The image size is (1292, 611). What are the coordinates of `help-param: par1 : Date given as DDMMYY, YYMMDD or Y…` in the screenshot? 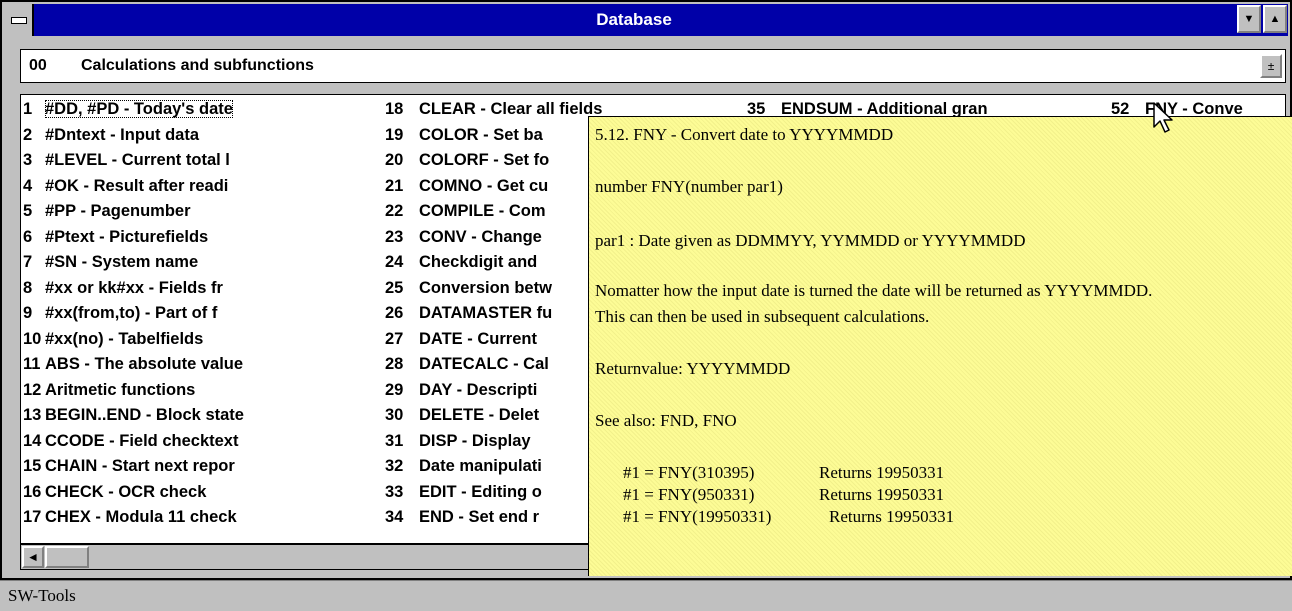 It's located at (810, 241).